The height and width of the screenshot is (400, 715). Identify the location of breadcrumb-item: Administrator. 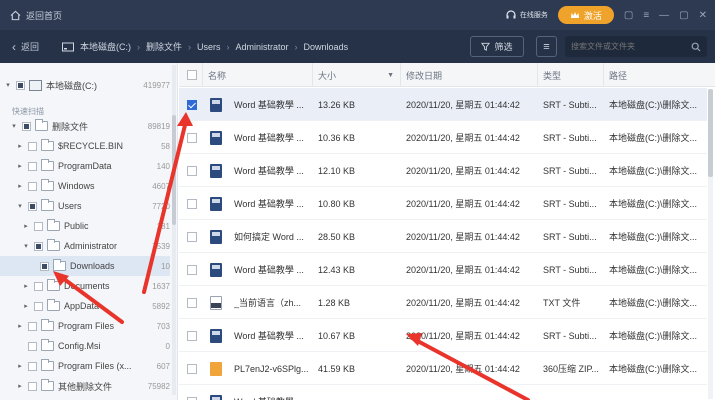
(262, 47).